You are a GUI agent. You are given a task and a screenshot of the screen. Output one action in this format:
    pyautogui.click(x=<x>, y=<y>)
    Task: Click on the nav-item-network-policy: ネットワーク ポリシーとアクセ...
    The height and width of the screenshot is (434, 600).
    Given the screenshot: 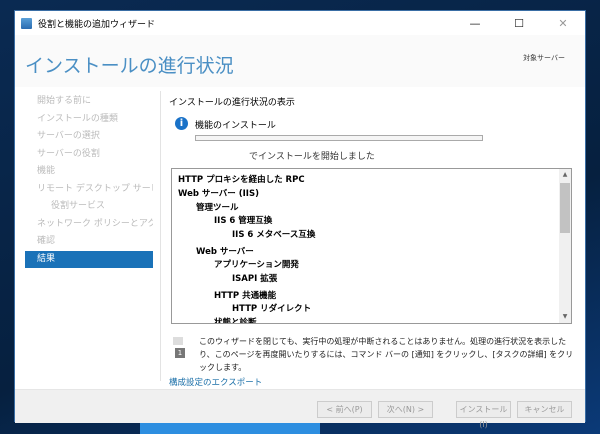 What is the action you would take?
    pyautogui.click(x=89, y=225)
    